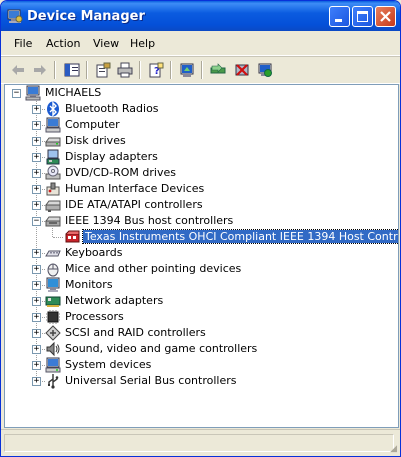  What do you see at coordinates (94, 252) in the screenshot?
I see `tree-item-label: Keyboards` at bounding box center [94, 252].